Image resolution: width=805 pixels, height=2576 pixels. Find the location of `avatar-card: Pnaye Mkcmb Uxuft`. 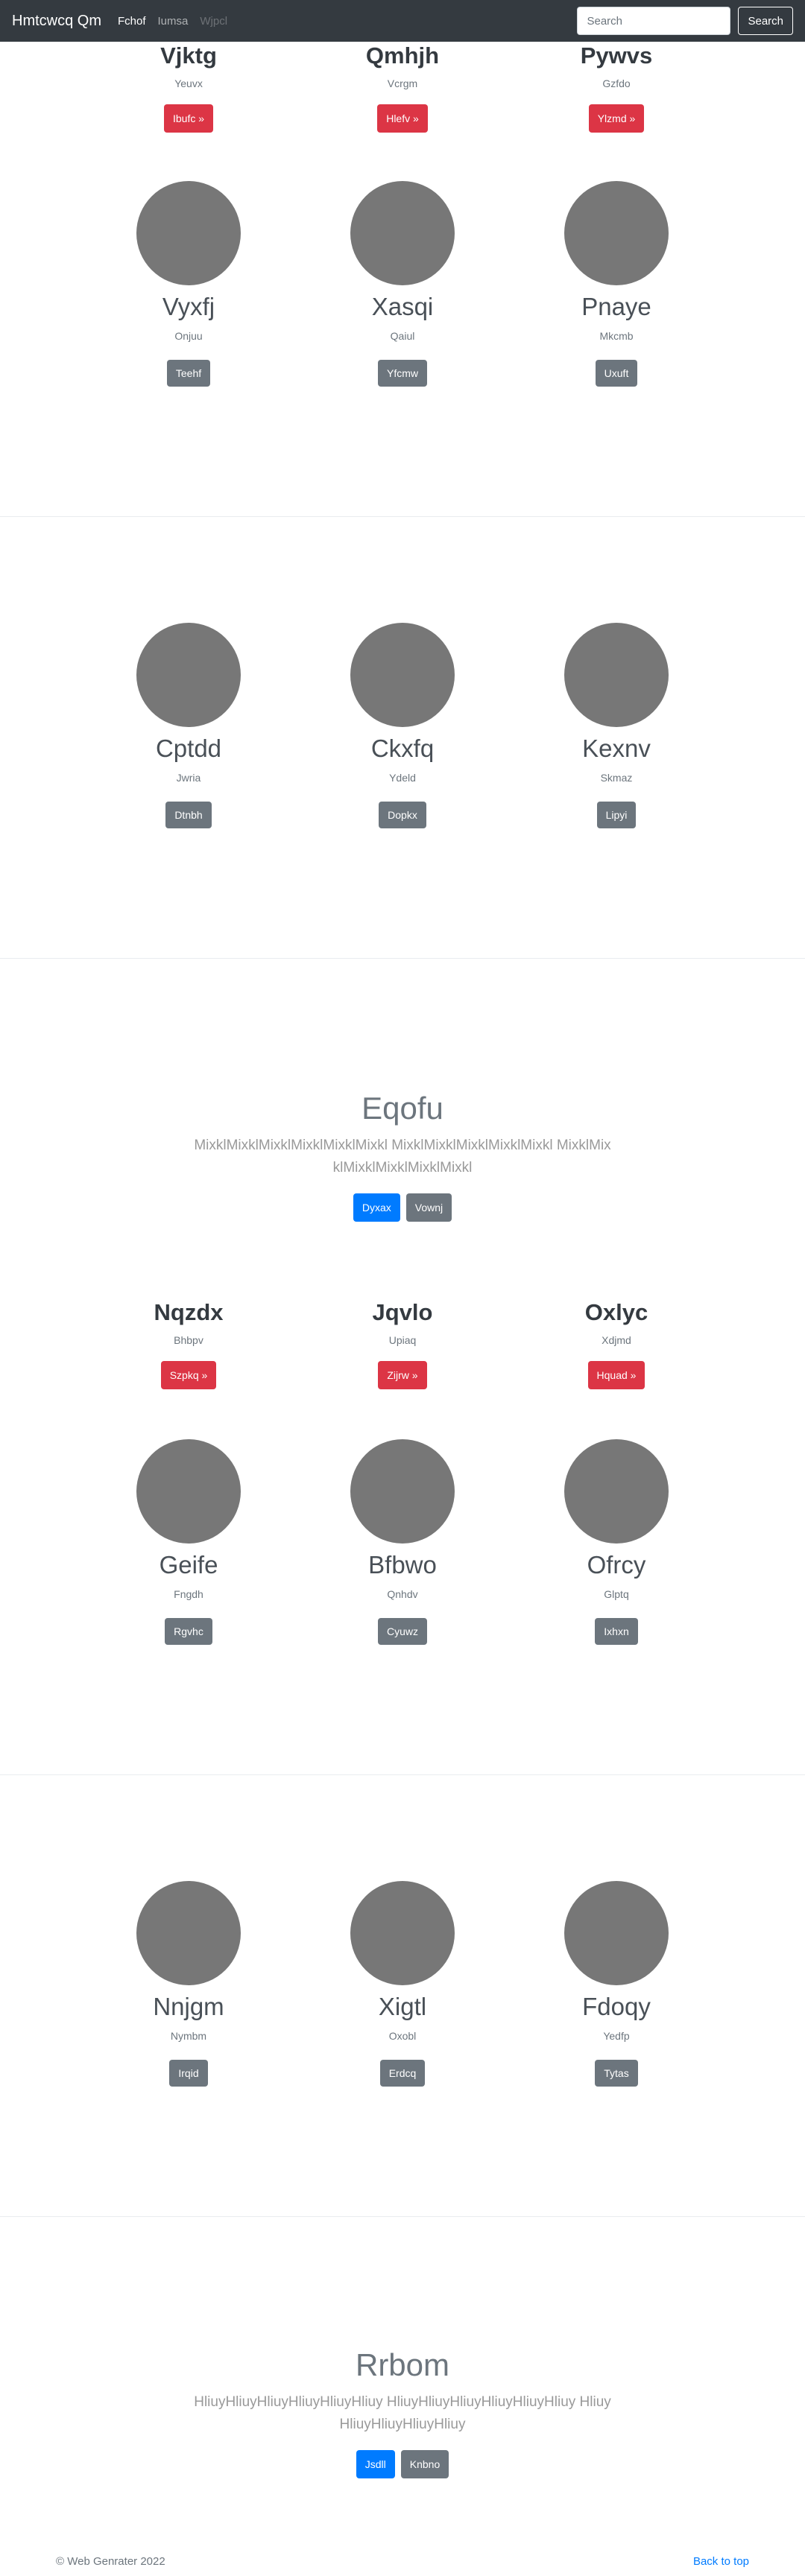

avatar-card: Pnaye Mkcmb Uxuft is located at coordinates (617, 284).